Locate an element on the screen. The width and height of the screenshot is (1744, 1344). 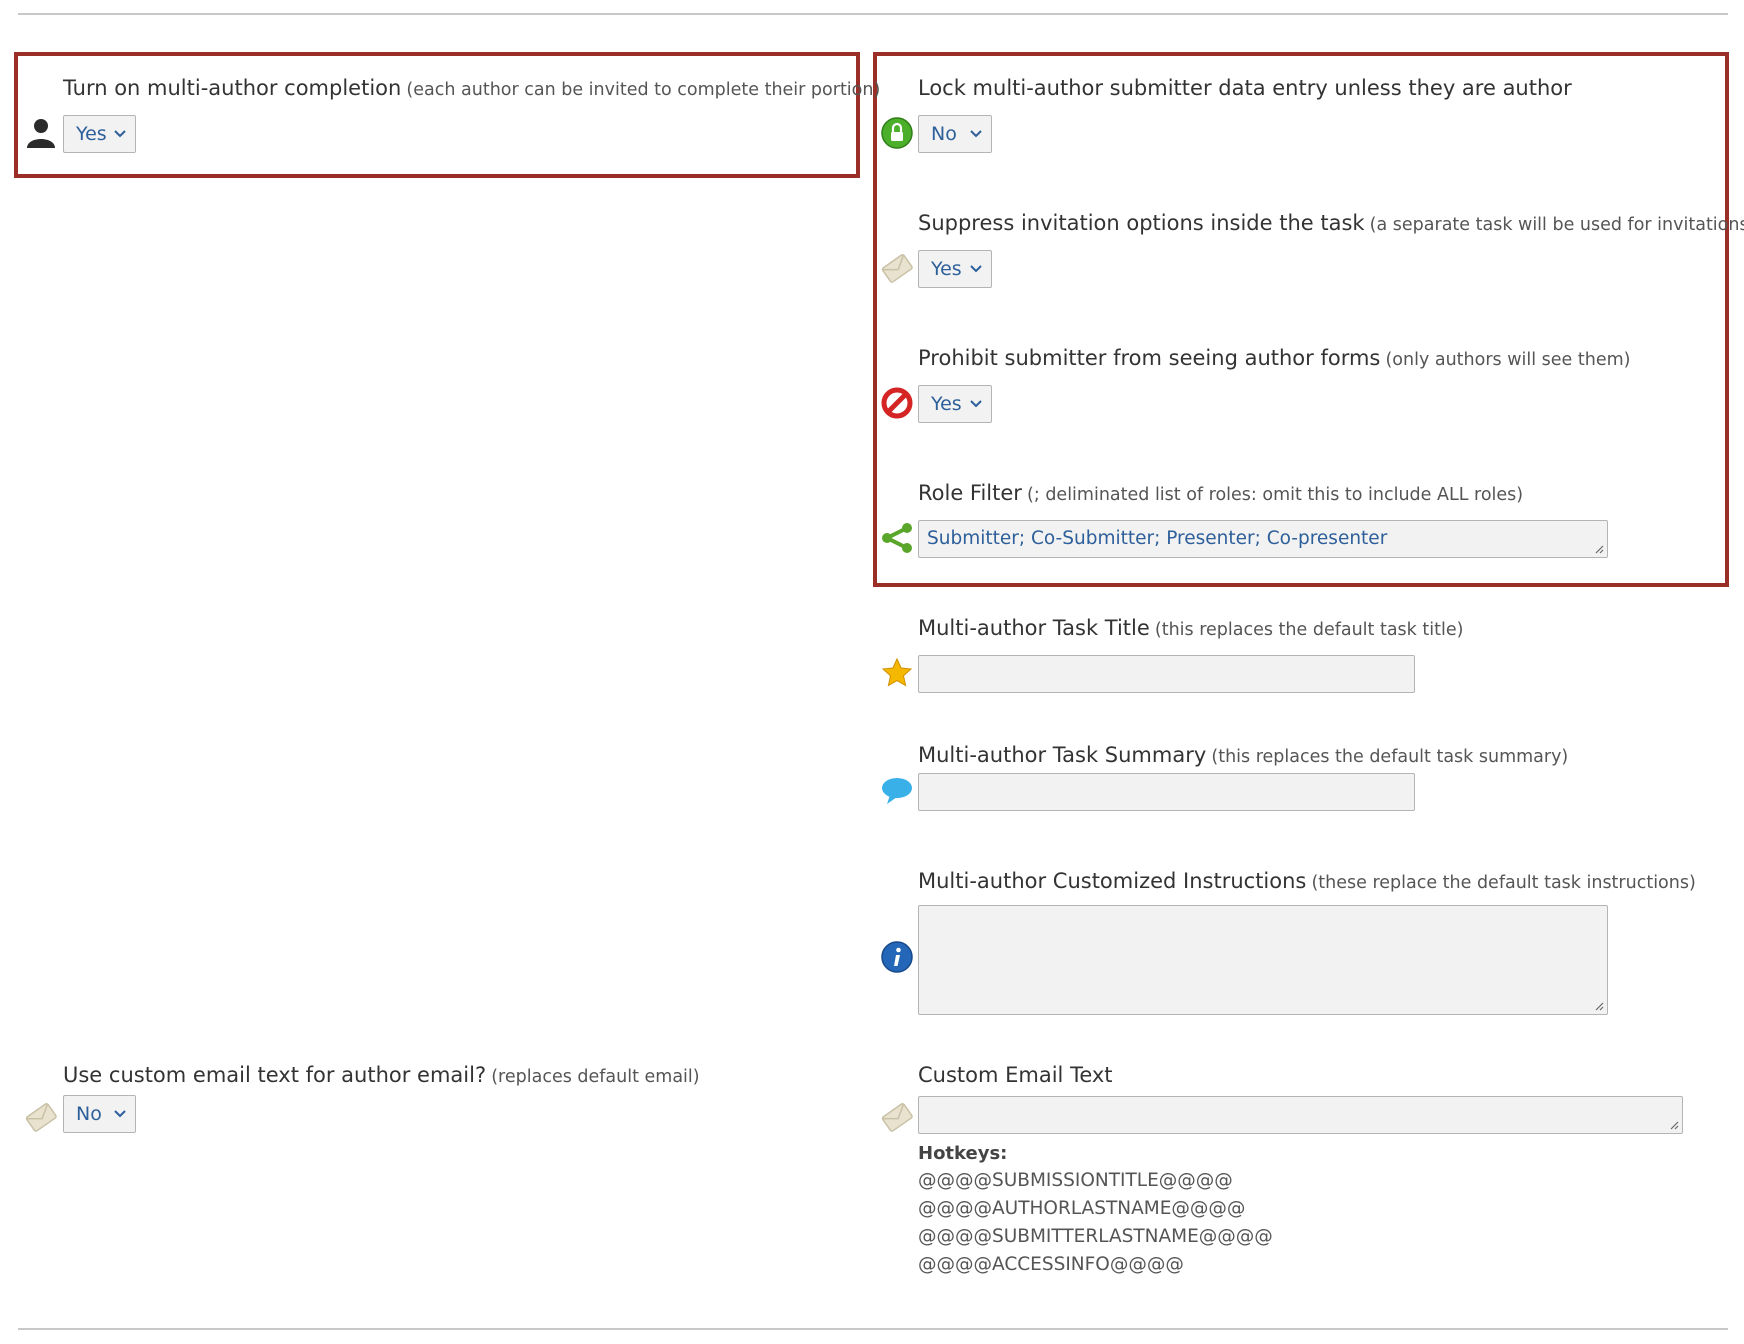
task-title-input is located at coordinates (1166, 674).